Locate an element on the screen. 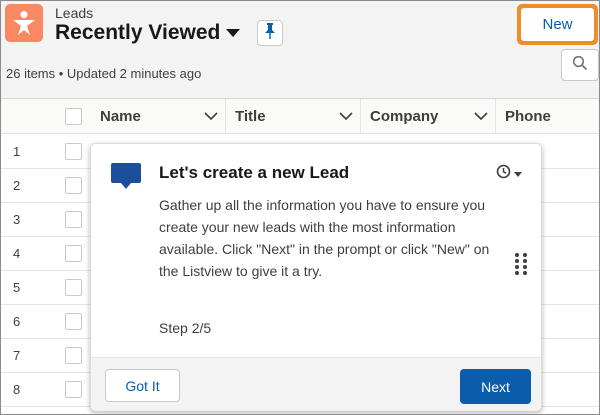  row-number: 1 is located at coordinates (17, 151).